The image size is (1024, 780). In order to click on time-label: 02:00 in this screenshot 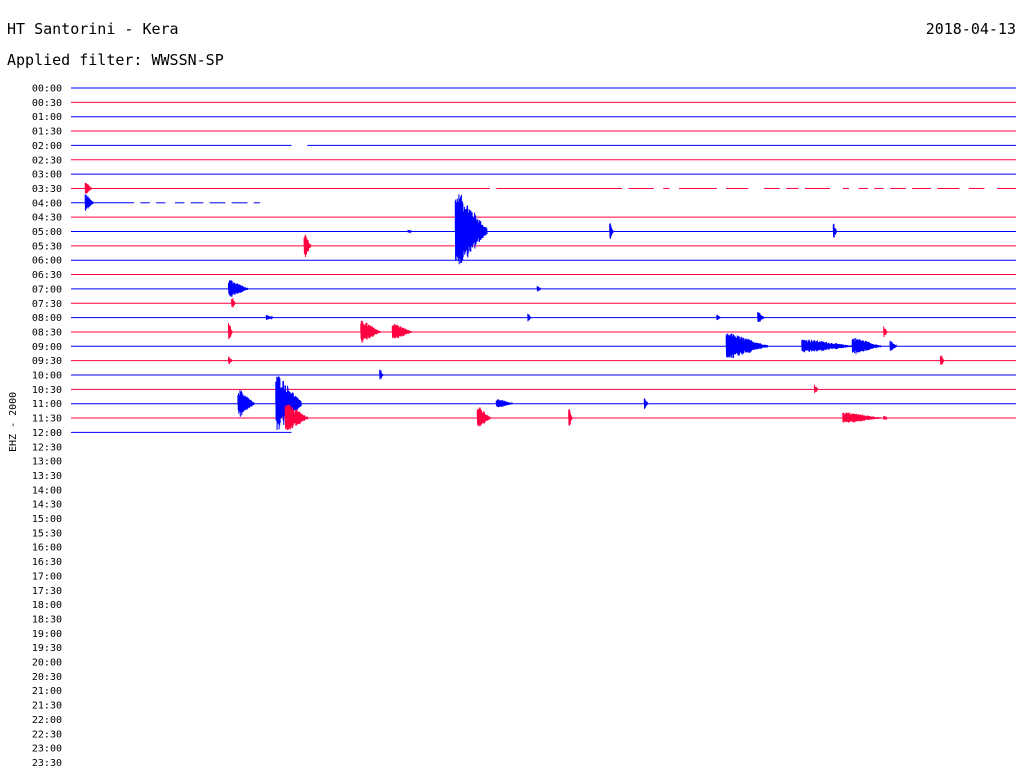, I will do `click(47, 146)`.